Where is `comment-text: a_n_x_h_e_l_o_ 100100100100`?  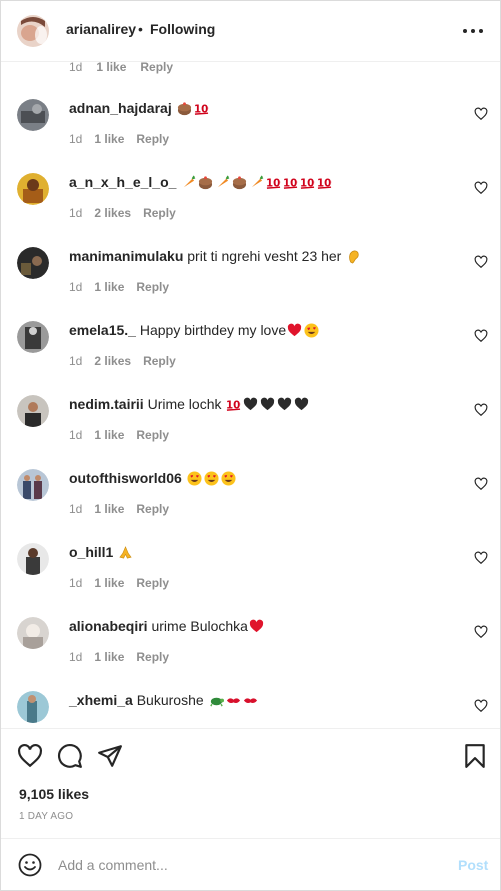 comment-text: a_n_x_h_e_l_o_ 100100100100 is located at coordinates (201, 182).